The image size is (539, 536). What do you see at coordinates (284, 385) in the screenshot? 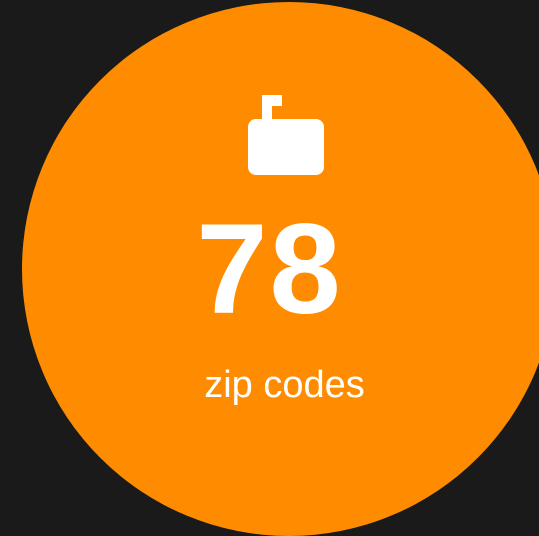
I see `stat-label: zip codes` at bounding box center [284, 385].